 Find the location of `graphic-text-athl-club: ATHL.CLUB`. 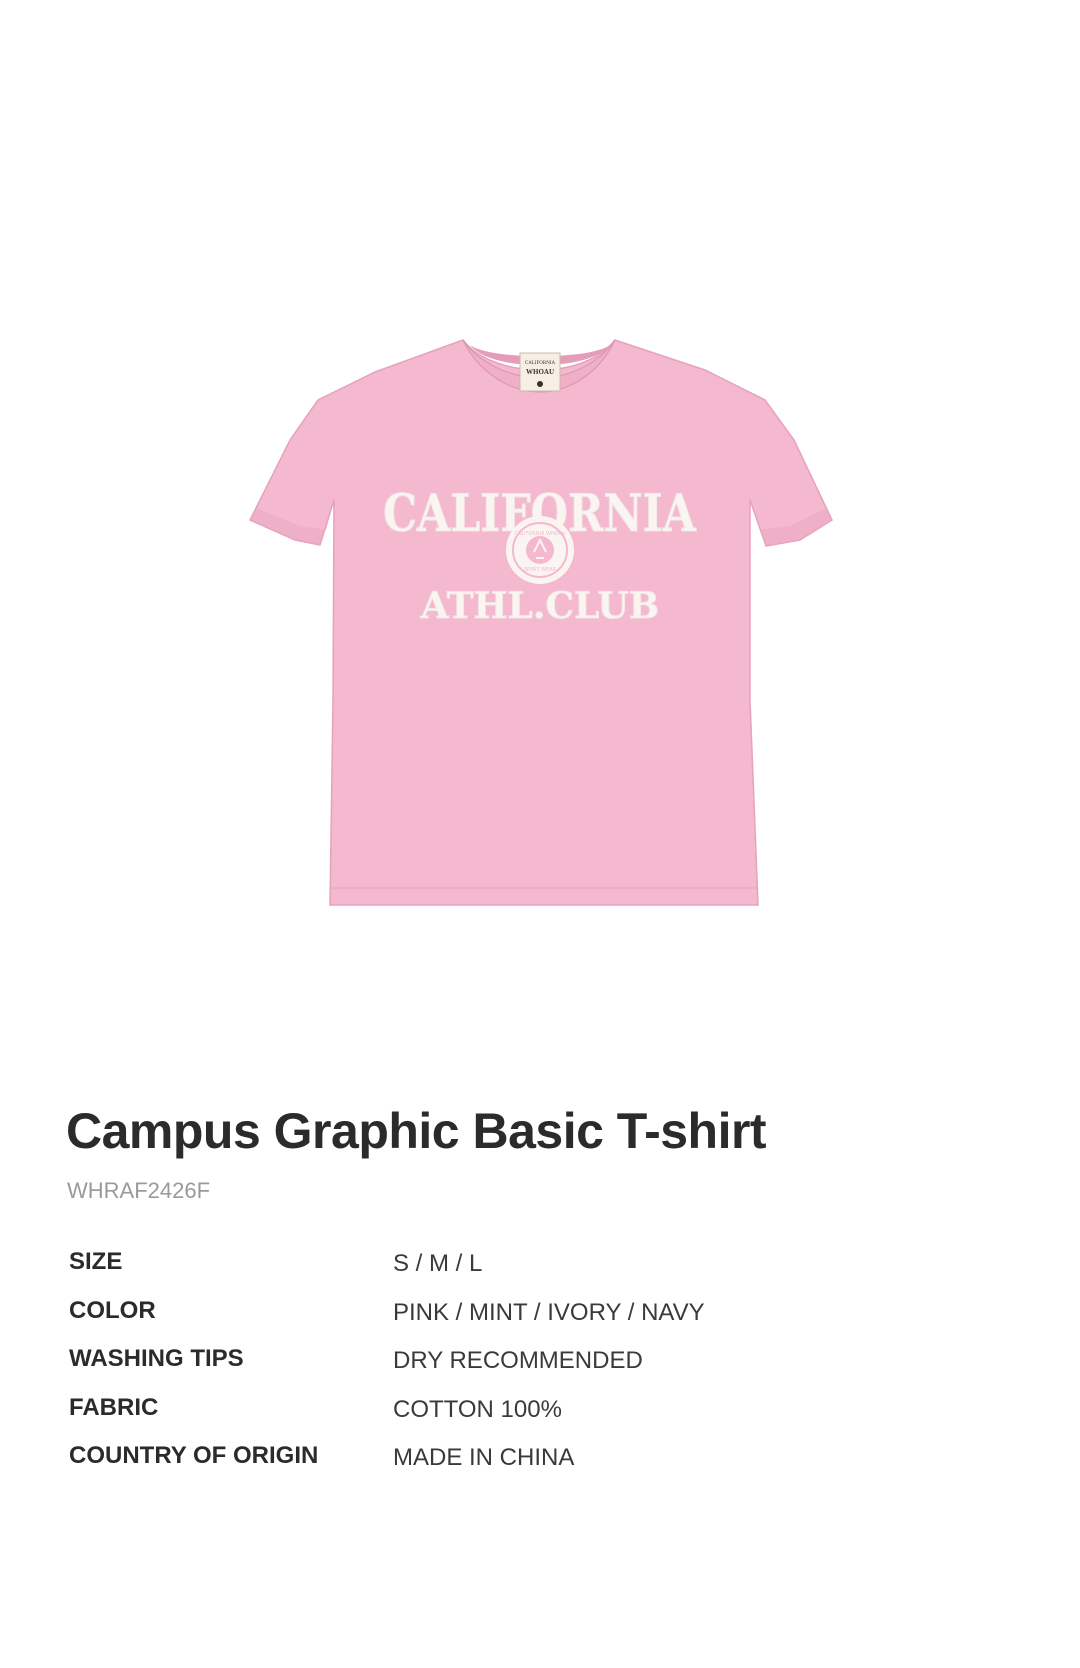

graphic-text-athl-club: ATHL.CLUB is located at coordinates (539, 606).